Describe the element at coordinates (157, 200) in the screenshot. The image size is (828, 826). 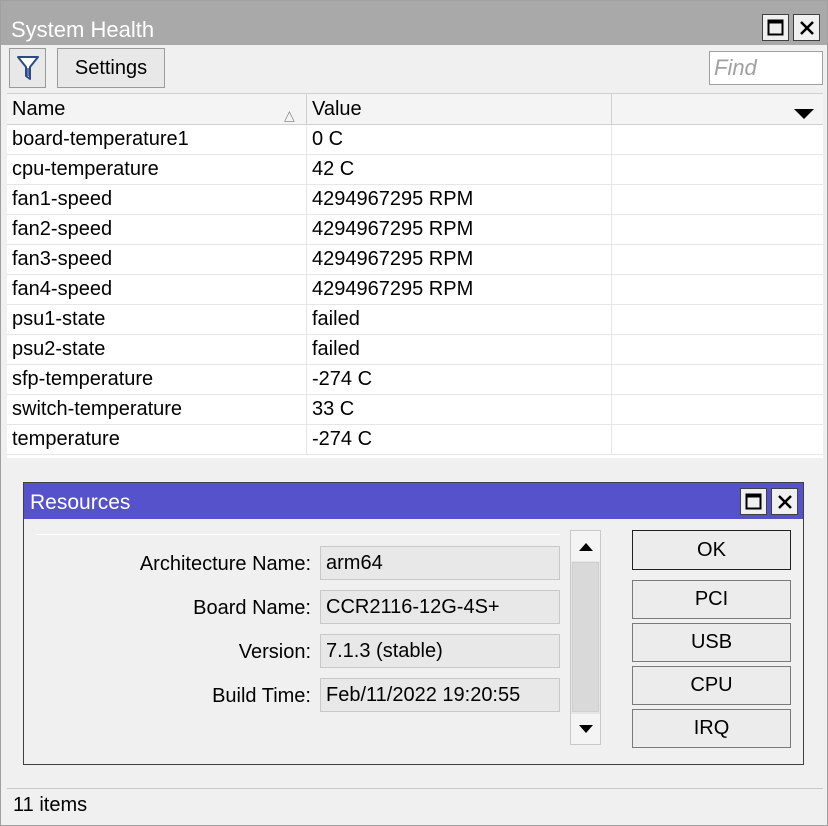
I see `row-name: fan1-speed` at that location.